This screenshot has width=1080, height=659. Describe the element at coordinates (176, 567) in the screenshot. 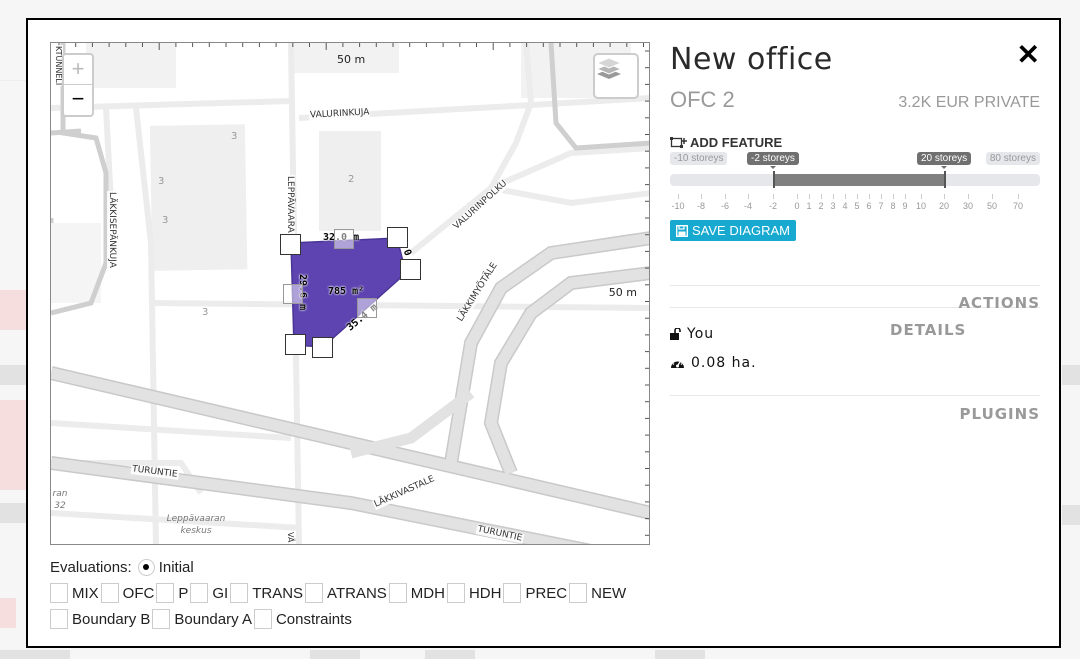

I see `radio-initial-label: Initial` at that location.